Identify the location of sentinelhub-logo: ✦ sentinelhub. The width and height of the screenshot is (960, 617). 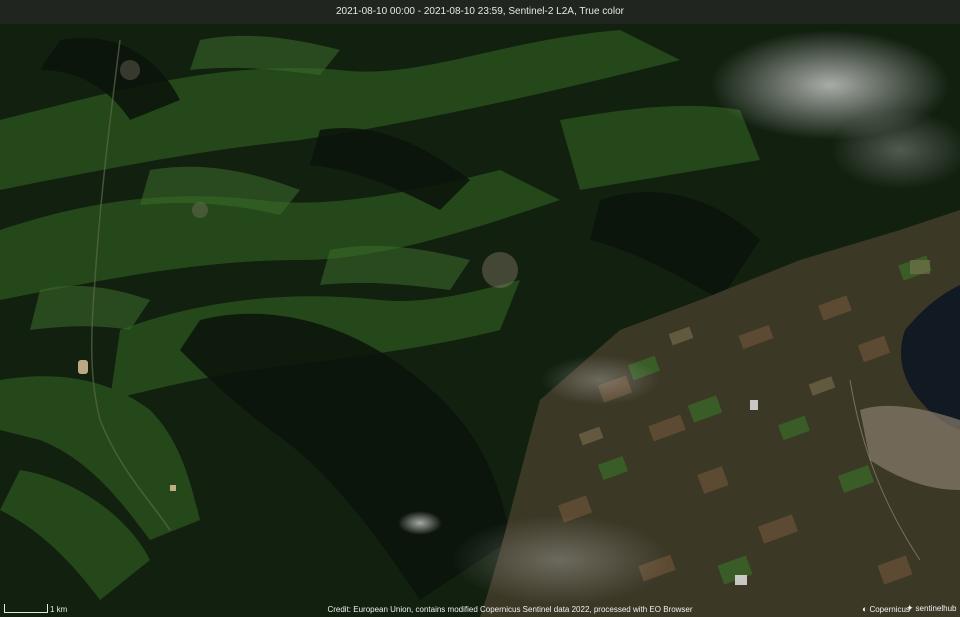
(931, 608).